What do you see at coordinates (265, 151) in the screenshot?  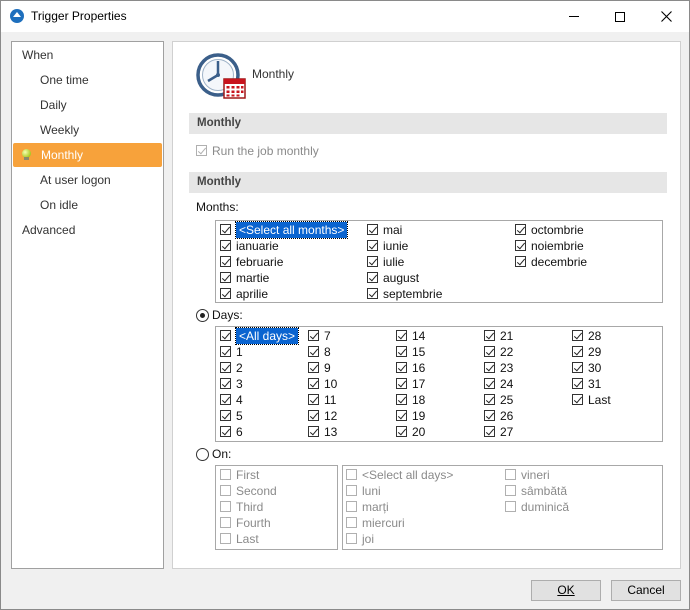 I see `run-monthly-label: Run the job monthly` at bounding box center [265, 151].